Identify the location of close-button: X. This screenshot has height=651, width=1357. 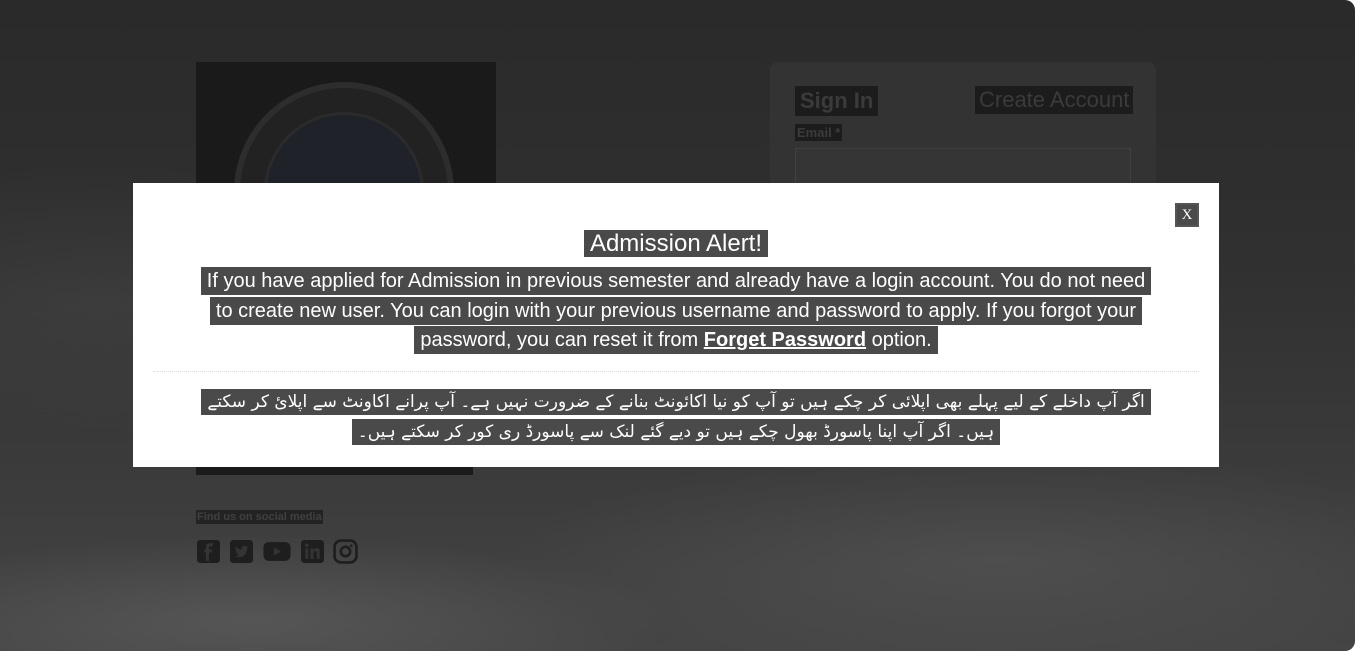
(1187, 215).